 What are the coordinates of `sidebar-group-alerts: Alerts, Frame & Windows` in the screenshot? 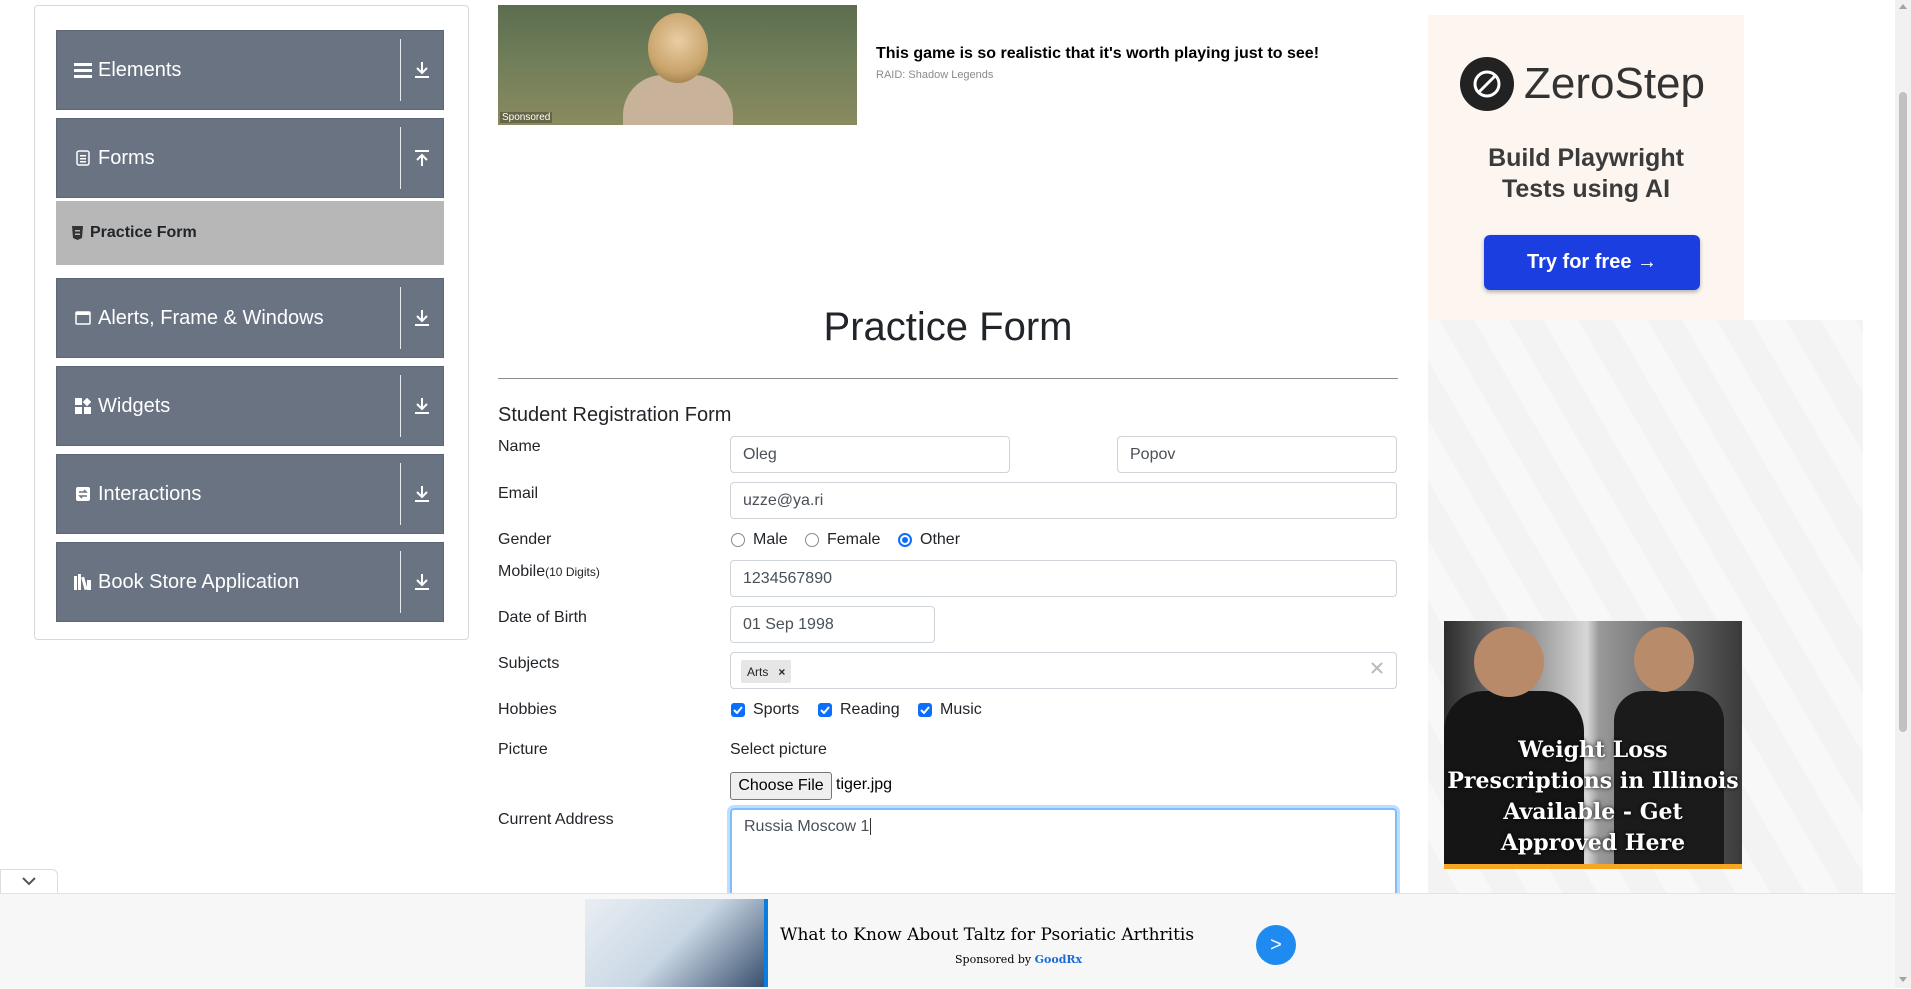 It's located at (250, 318).